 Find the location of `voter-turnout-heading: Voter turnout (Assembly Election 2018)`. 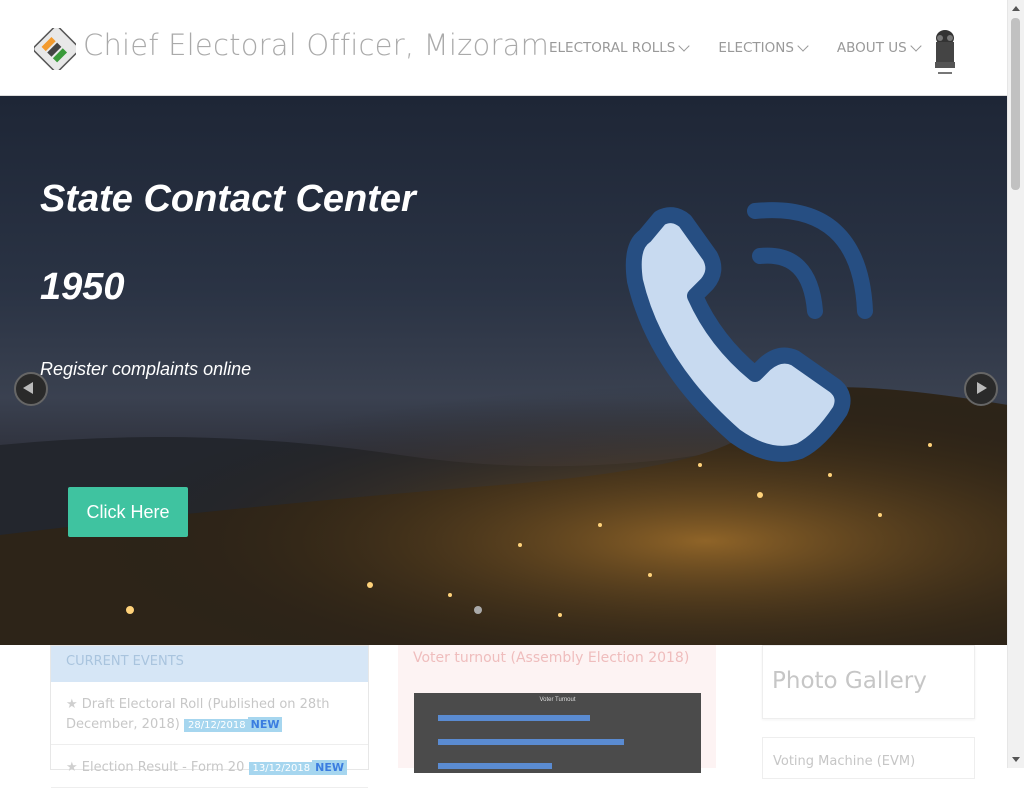

voter-turnout-heading: Voter turnout (Assembly Election 2018) is located at coordinates (557, 658).